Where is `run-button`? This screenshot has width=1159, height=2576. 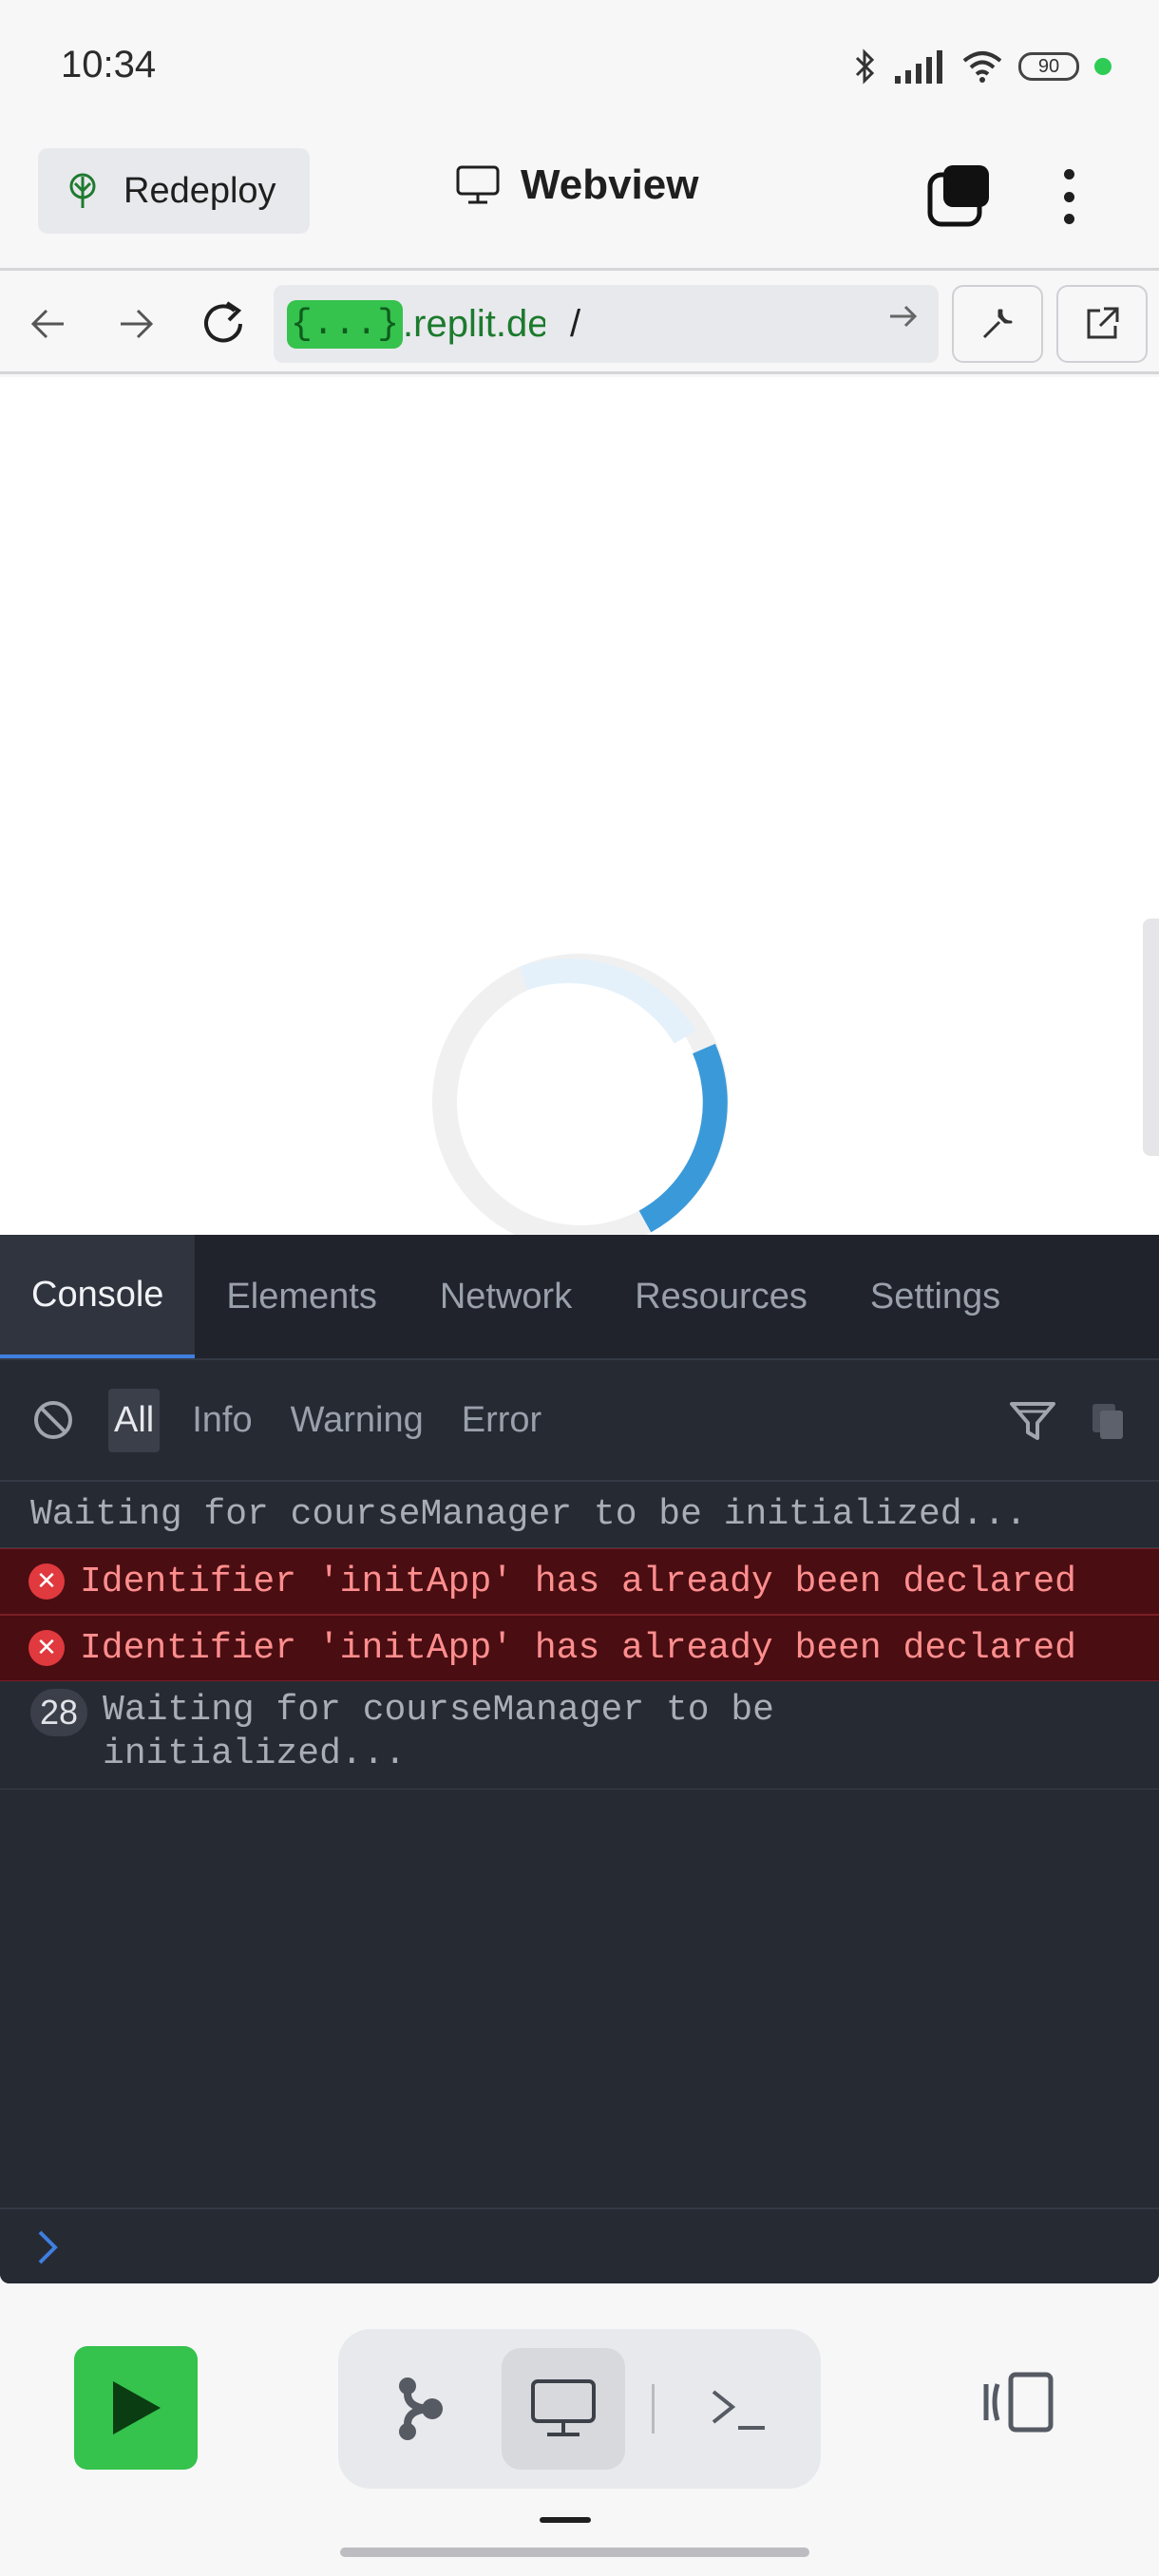 run-button is located at coordinates (136, 2408).